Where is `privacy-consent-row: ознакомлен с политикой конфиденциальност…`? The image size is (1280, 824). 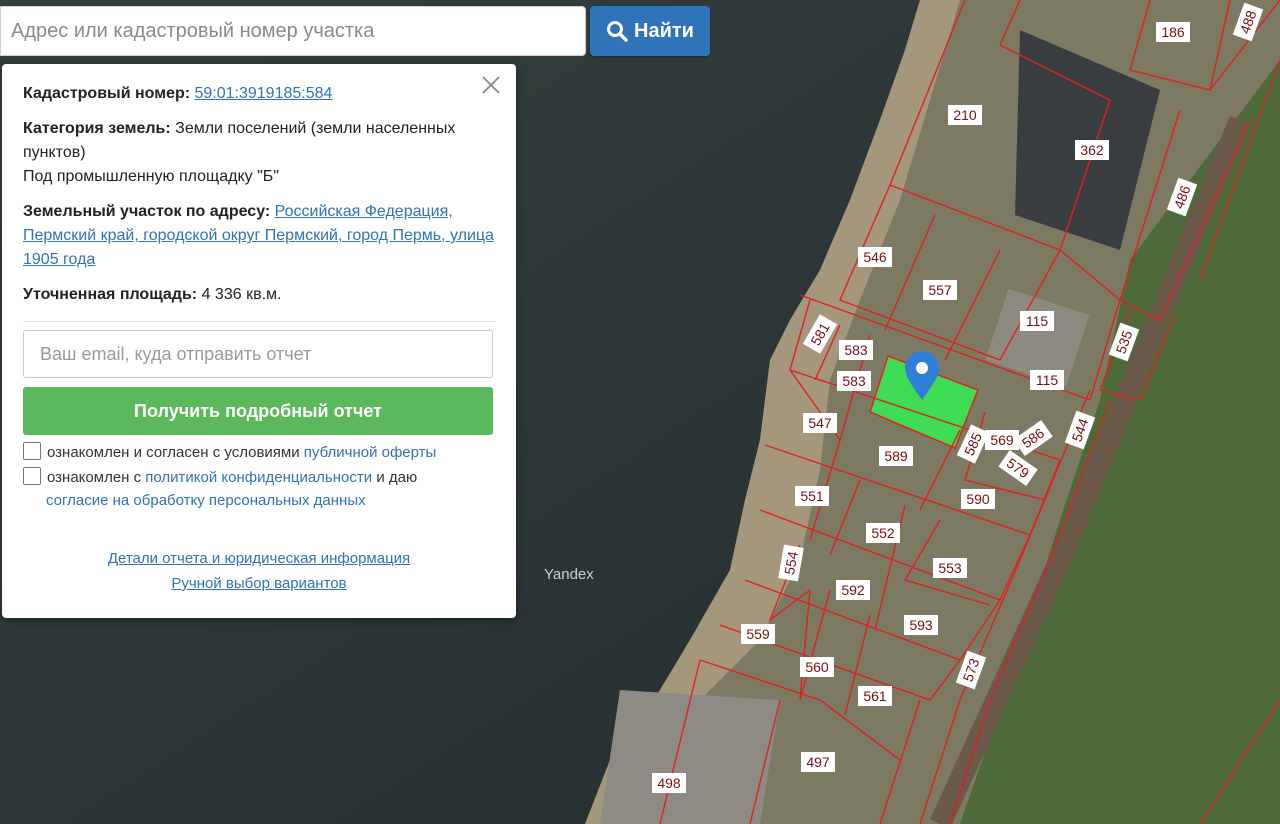 privacy-consent-row: ознакомлен с политикой конфиденциальност… is located at coordinates (259, 489).